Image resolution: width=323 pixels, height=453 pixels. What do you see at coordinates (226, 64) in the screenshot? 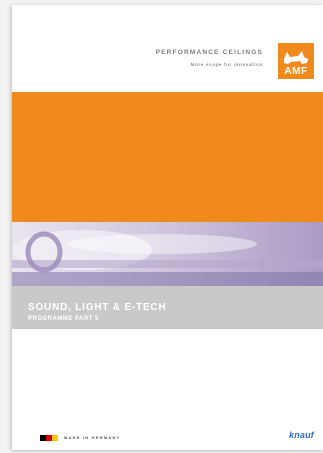
I see `header-subtitle: More scope for innovation` at bounding box center [226, 64].